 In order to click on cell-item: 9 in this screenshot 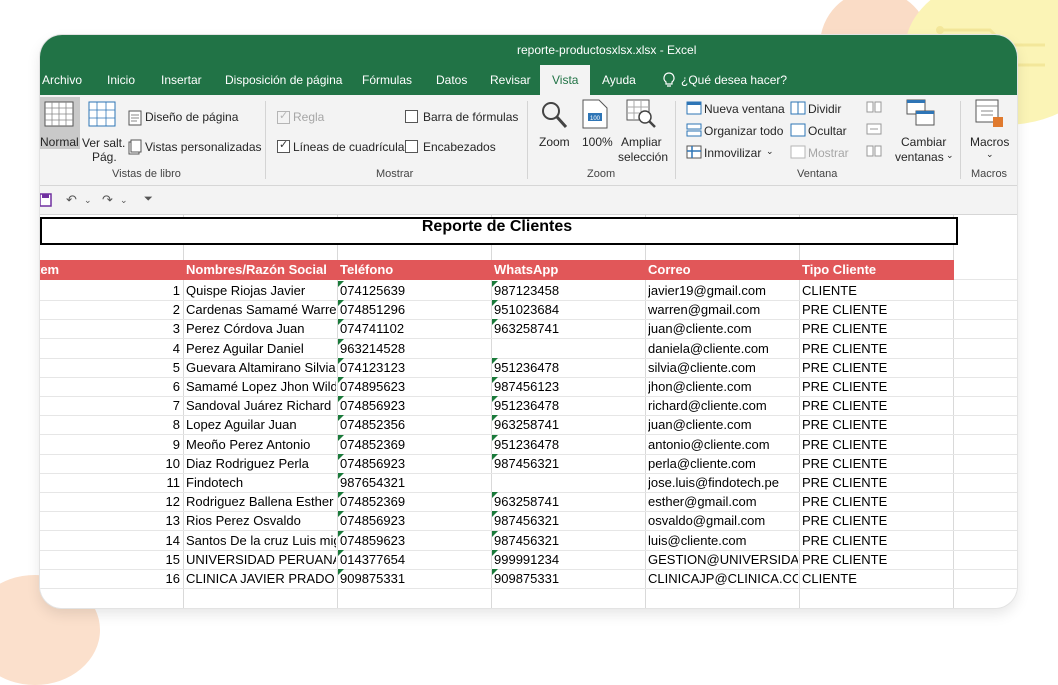, I will do `click(110, 444)`.